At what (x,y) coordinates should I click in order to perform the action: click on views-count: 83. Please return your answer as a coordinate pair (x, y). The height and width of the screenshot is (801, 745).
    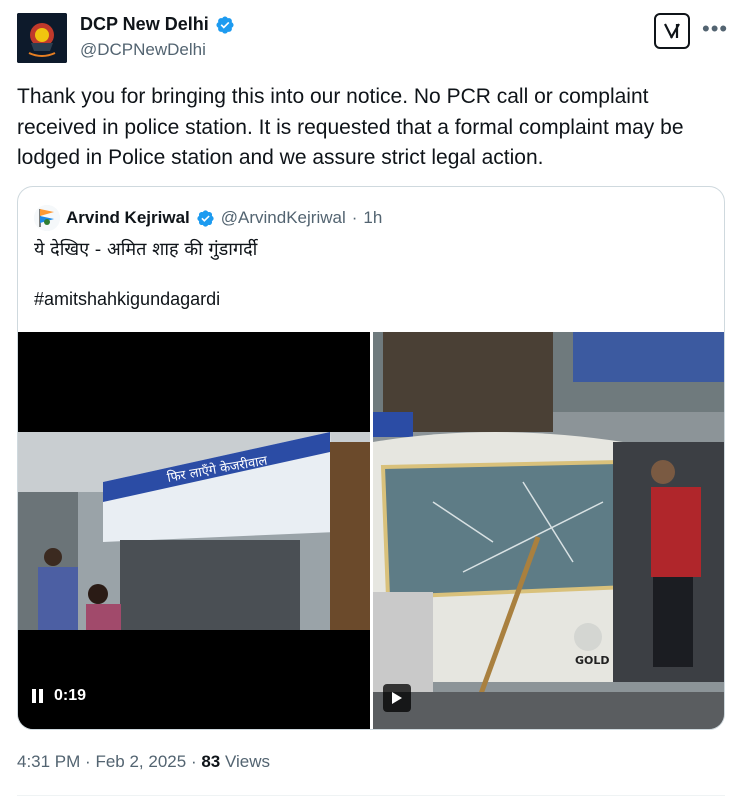
    Looking at the image, I should click on (211, 761).